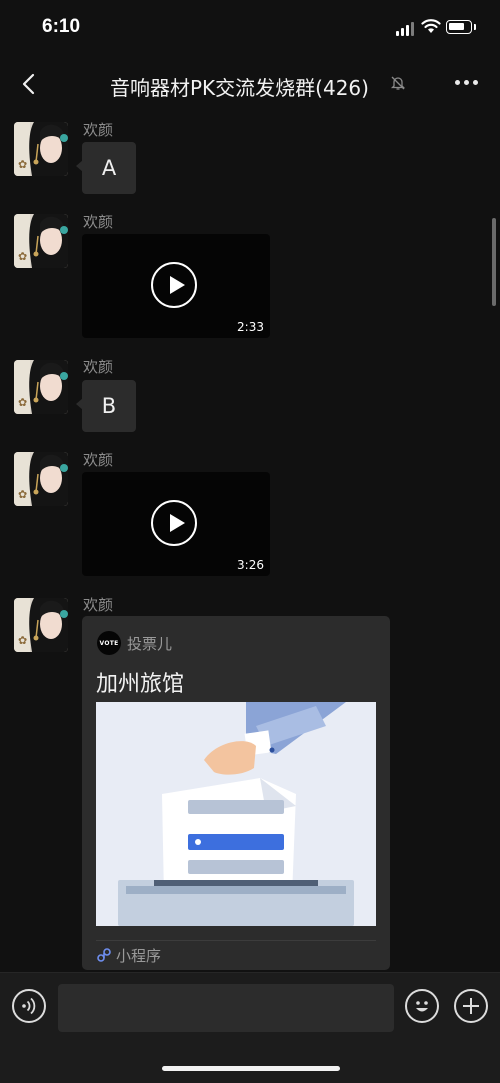  I want to click on more-dots-icon, so click(467, 84).